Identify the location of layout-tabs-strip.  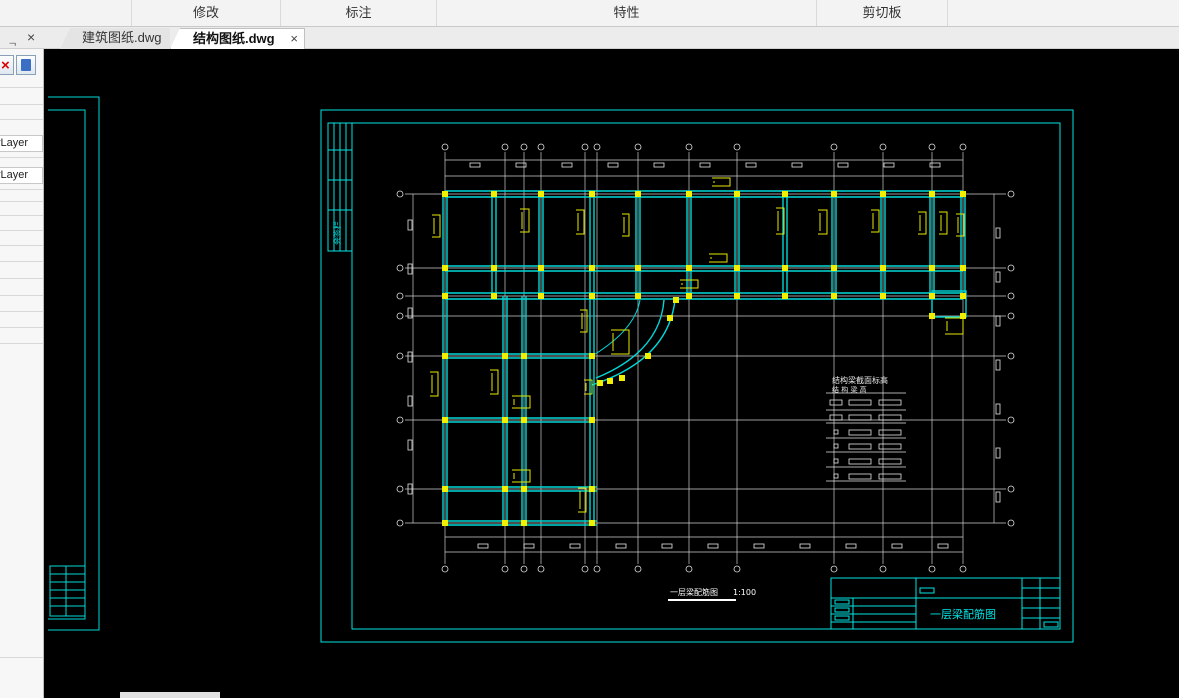
(170, 695).